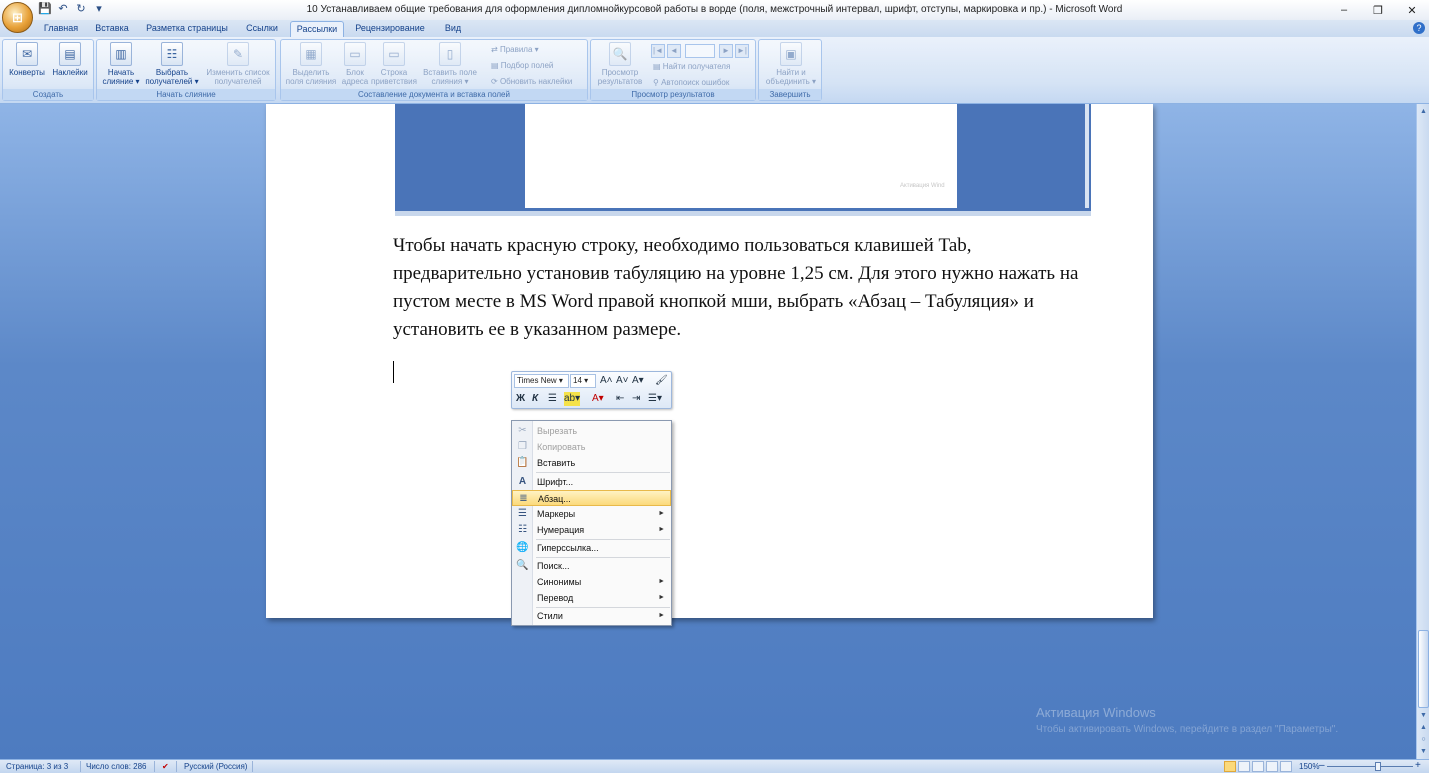  What do you see at coordinates (450, 64) in the screenshot?
I see `insert-merge-field-button: ▯ Вставить поле слияния ▾` at bounding box center [450, 64].